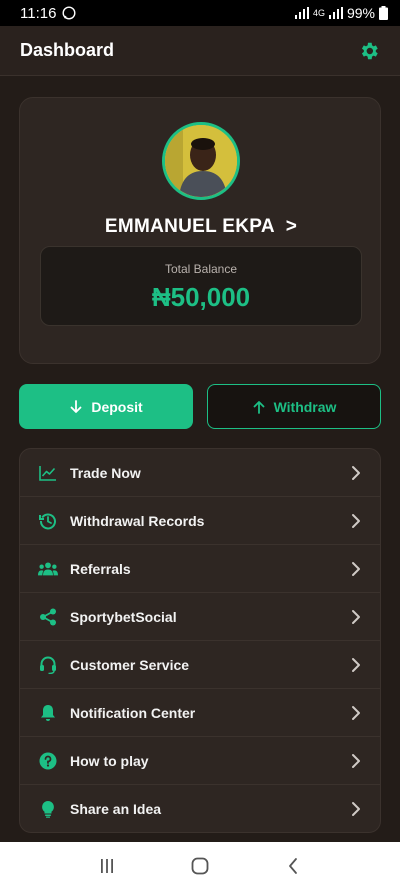  What do you see at coordinates (201, 297) in the screenshot?
I see `balance-amount: ₦50,000` at bounding box center [201, 297].